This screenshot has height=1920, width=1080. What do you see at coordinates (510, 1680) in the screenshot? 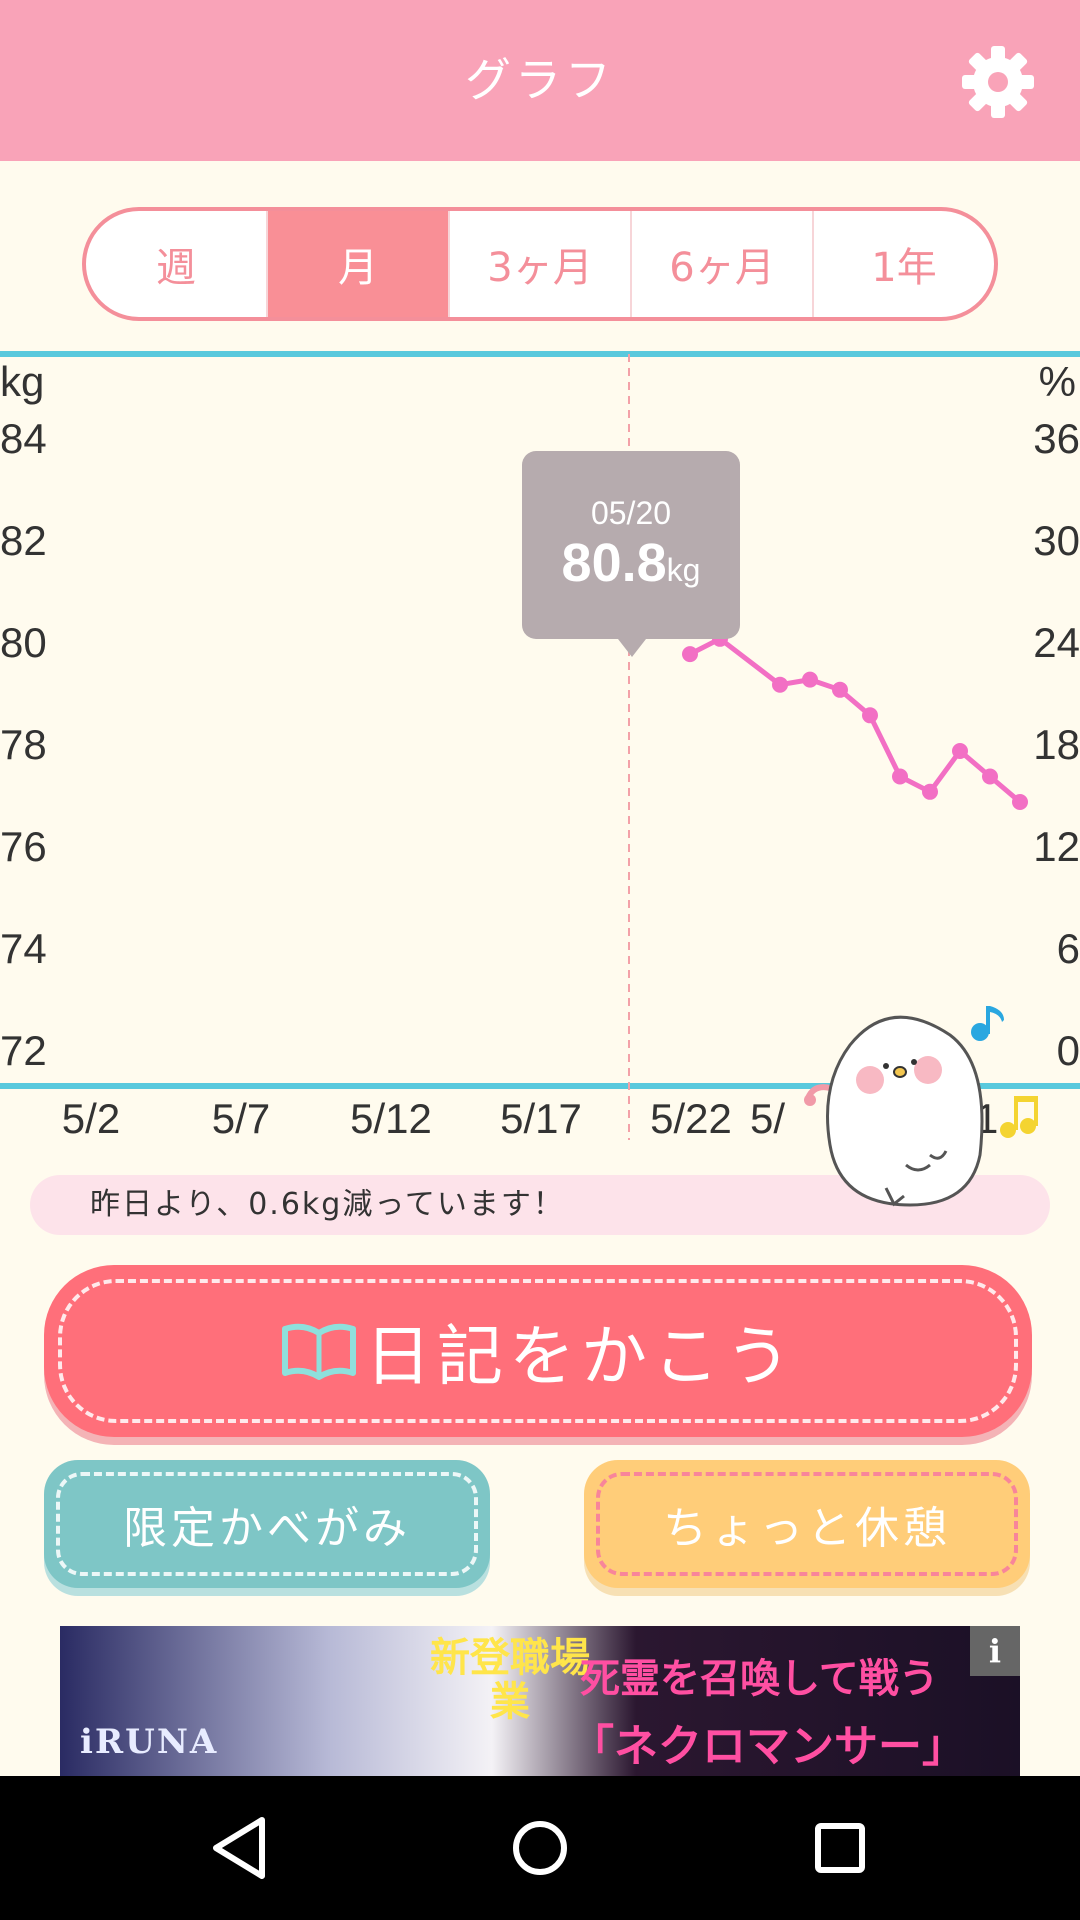
I see `ad-newjob-text: 新登職場業` at bounding box center [510, 1680].